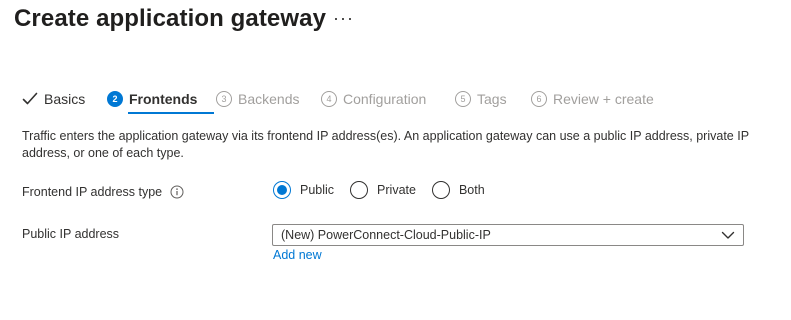  I want to click on tab-basics: Basics, so click(53, 99).